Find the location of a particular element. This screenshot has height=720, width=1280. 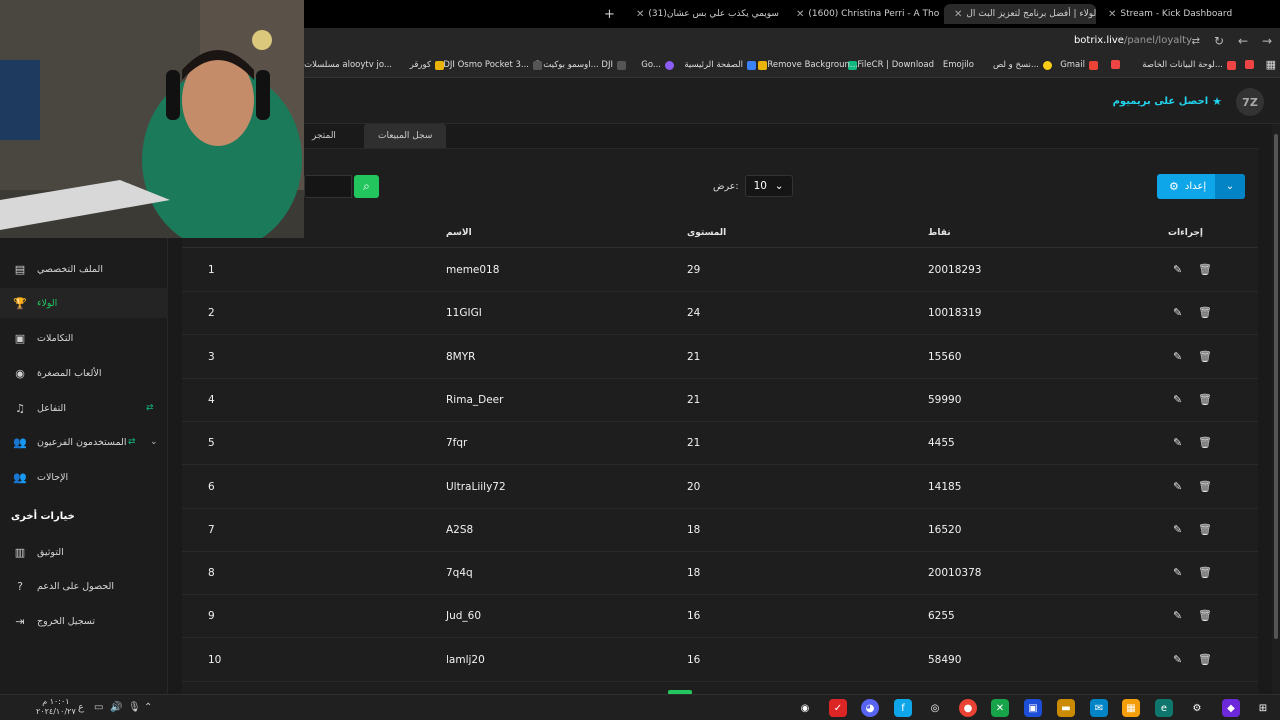

sidebar-item-integrations: ▣ التكاملات is located at coordinates (84, 338).